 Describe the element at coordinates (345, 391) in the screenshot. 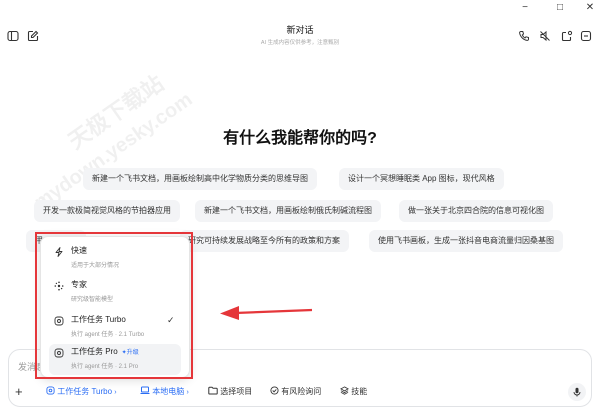

I see `skill-icon` at that location.